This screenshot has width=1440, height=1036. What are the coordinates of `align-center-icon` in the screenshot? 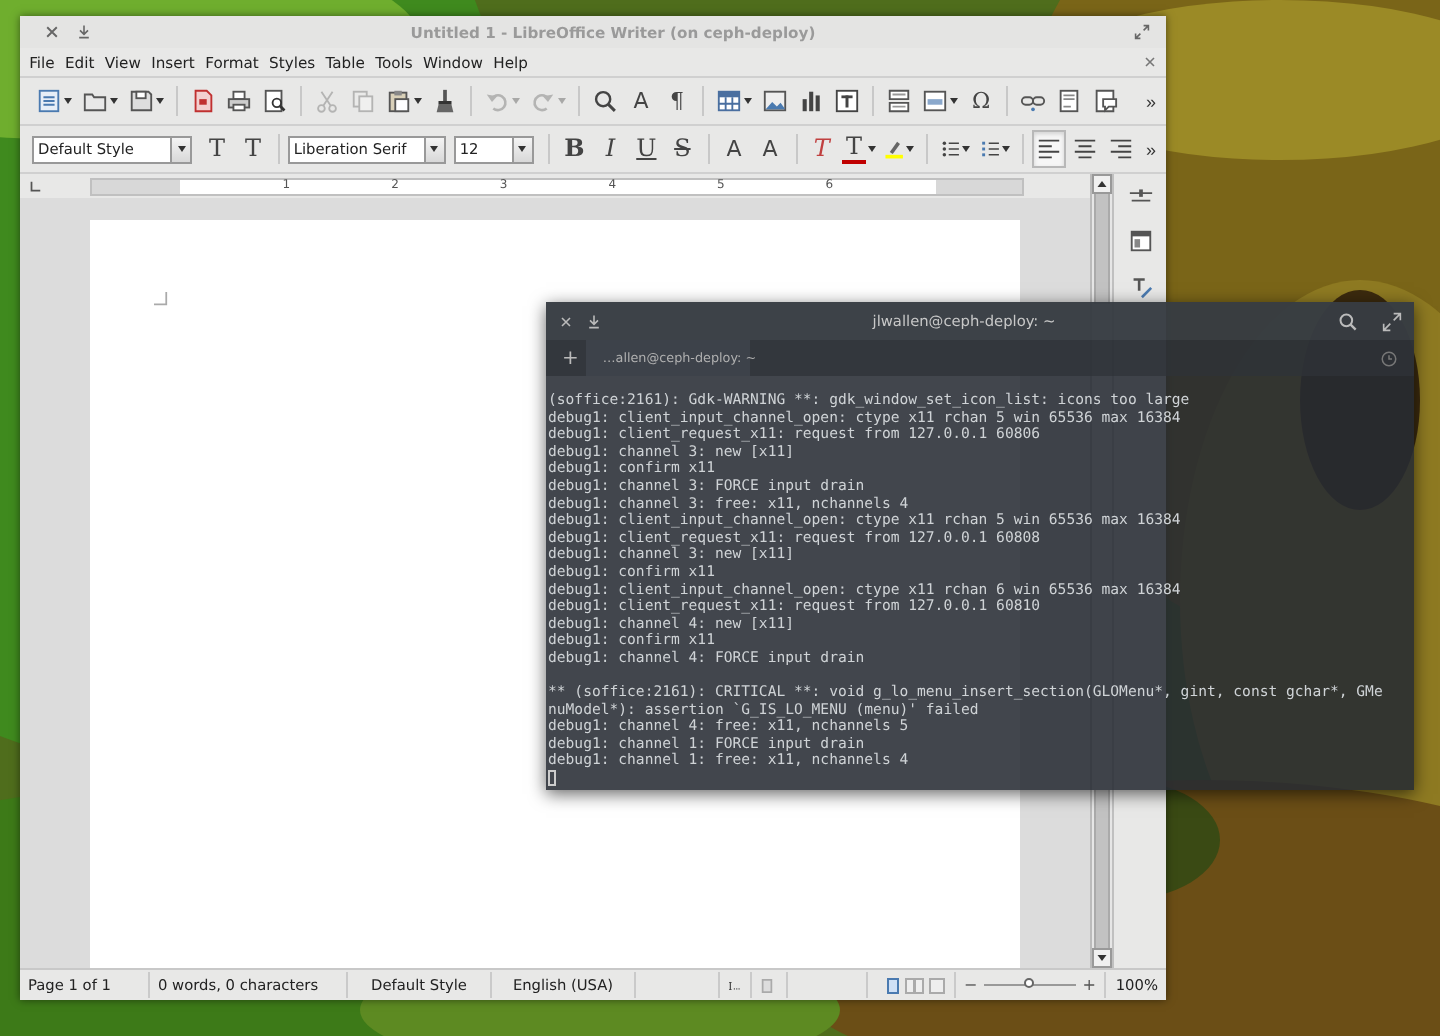 It's located at (1084, 149).